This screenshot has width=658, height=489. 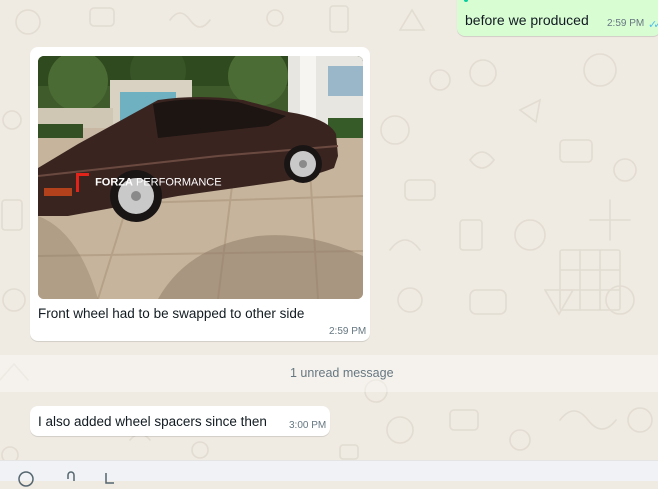 What do you see at coordinates (152, 421) in the screenshot?
I see `message-text: I also added wheel spacers since then` at bounding box center [152, 421].